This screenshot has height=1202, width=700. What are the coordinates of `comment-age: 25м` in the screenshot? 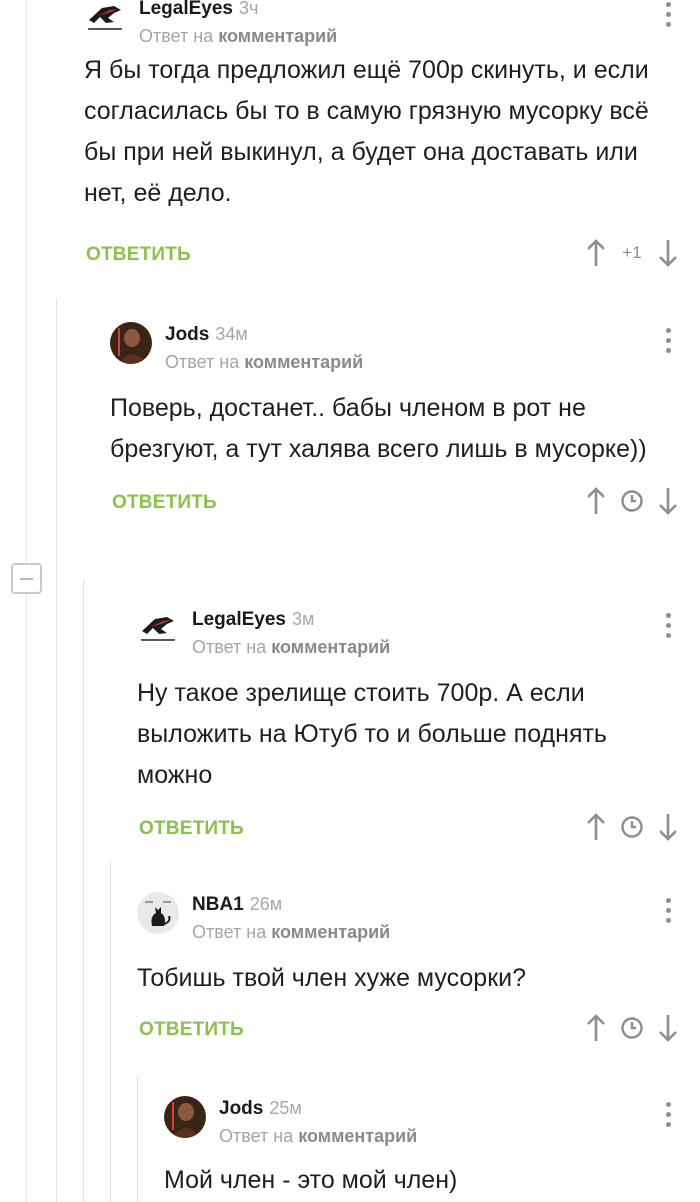 It's located at (285, 1108).